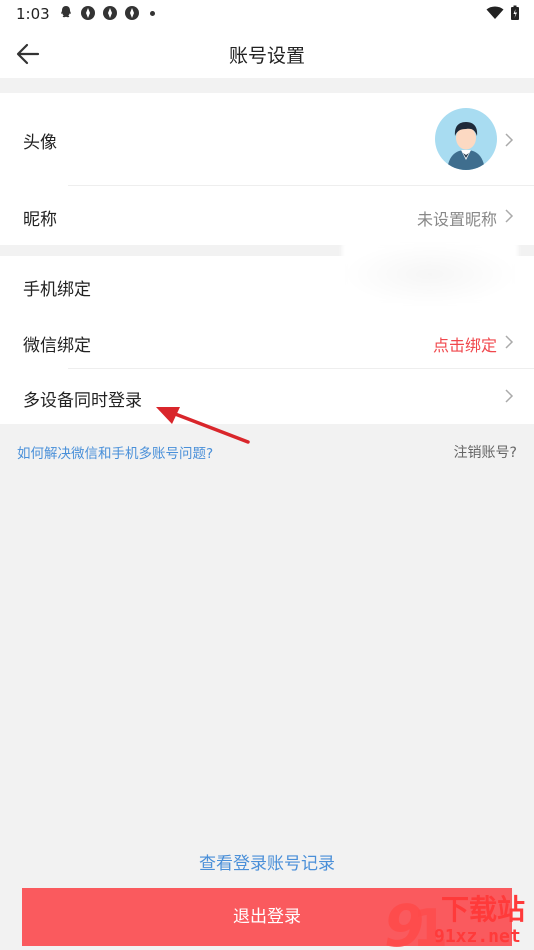  What do you see at coordinates (66, 12) in the screenshot?
I see `qq-icon` at bounding box center [66, 12].